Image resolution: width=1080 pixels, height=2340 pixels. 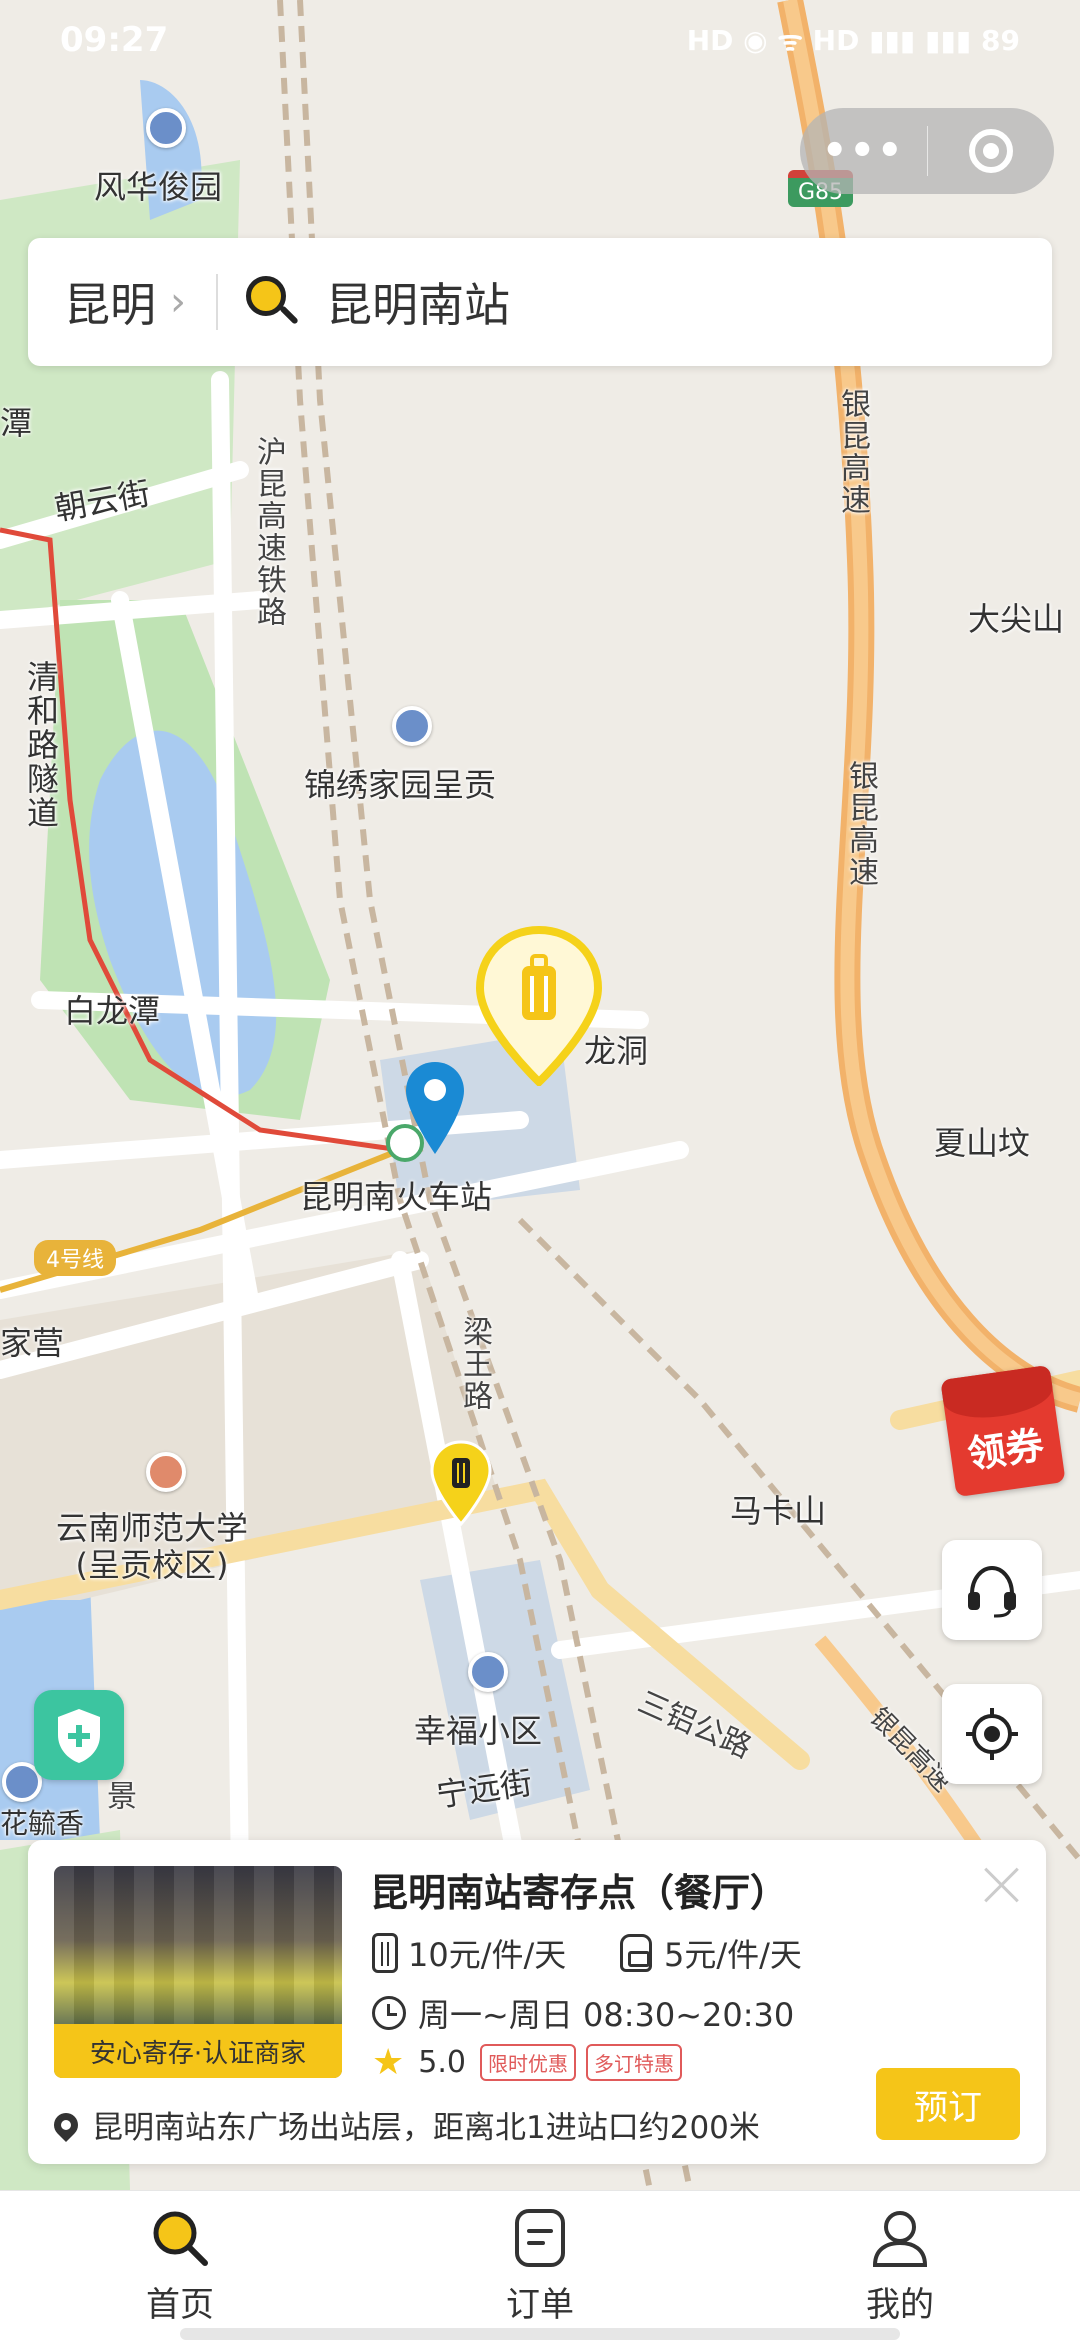 I want to click on price-luggage-text: 10元/件/天, so click(x=487, y=1955).